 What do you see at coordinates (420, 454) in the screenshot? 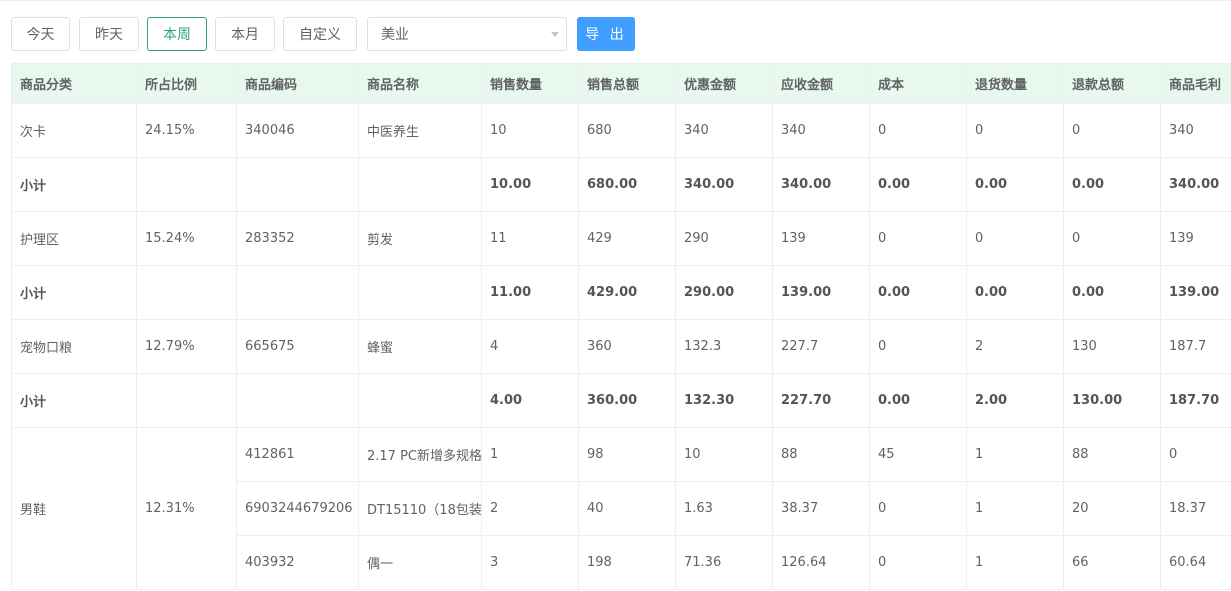
I see `table-cell: 2.17 PC新增多规格` at bounding box center [420, 454].